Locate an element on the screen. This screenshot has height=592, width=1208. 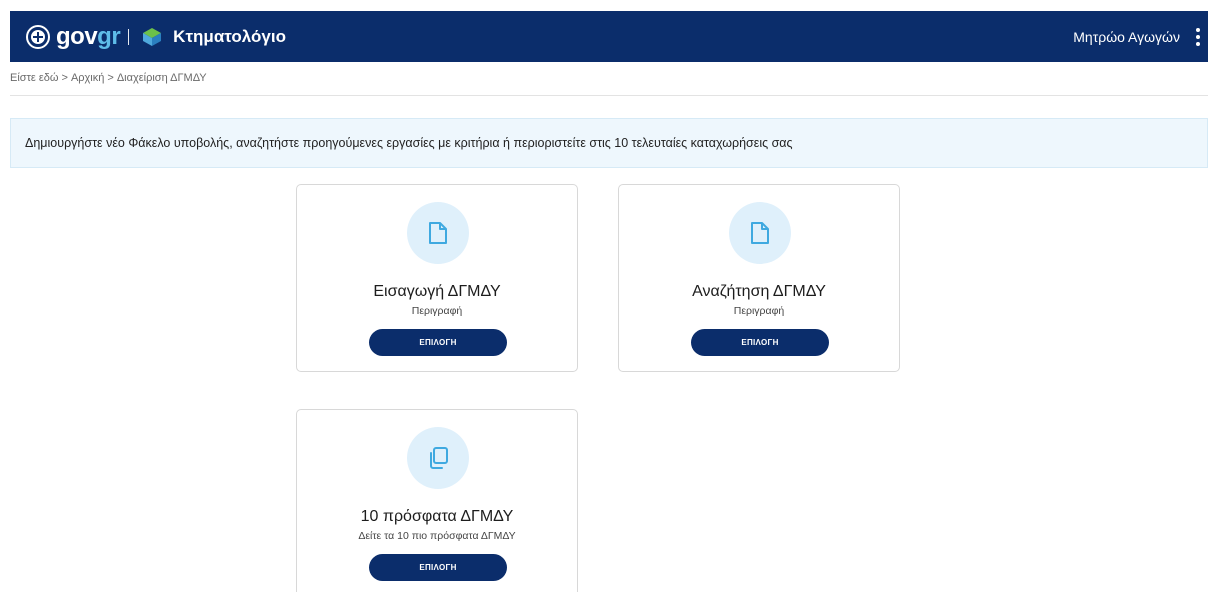
greek-emblem-icon is located at coordinates (38, 36).